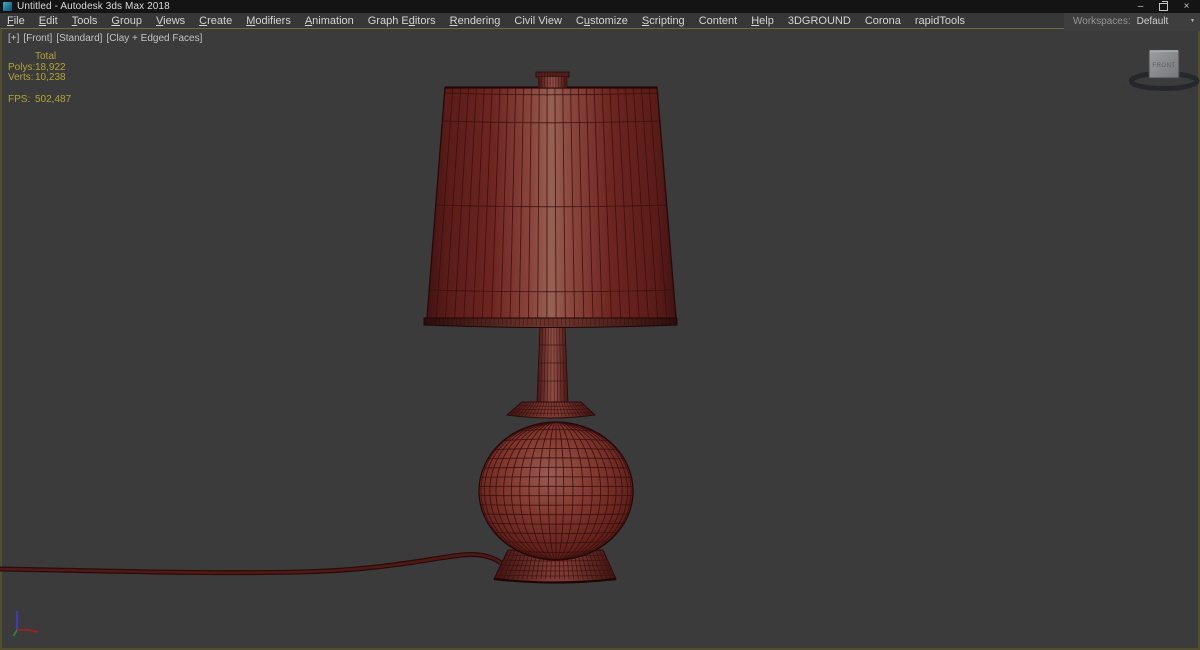 This screenshot has width=1200, height=650. What do you see at coordinates (718, 21) in the screenshot?
I see `menu-item-content: Content` at bounding box center [718, 21].